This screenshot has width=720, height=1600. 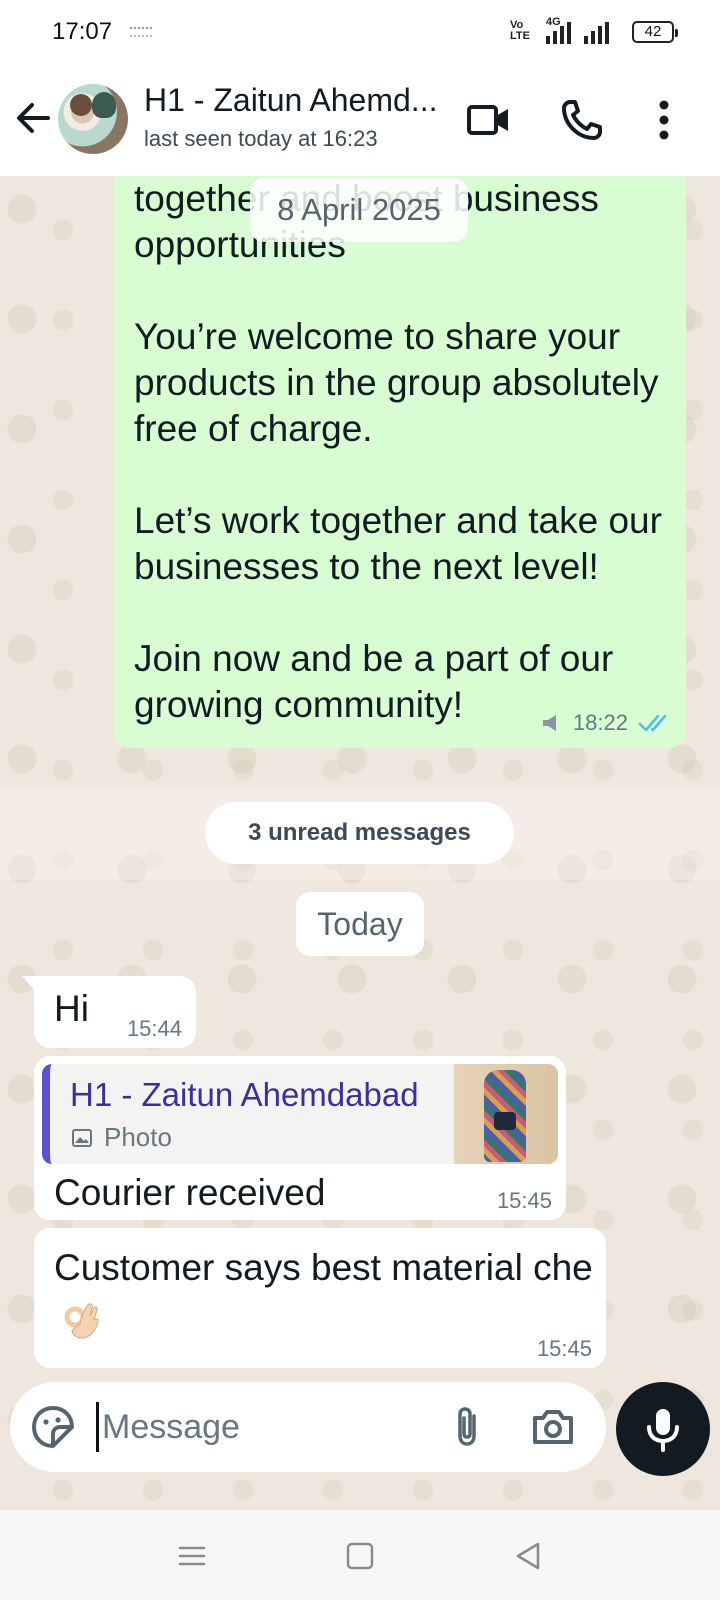 I want to click on camera-icon, so click(x=553, y=1427).